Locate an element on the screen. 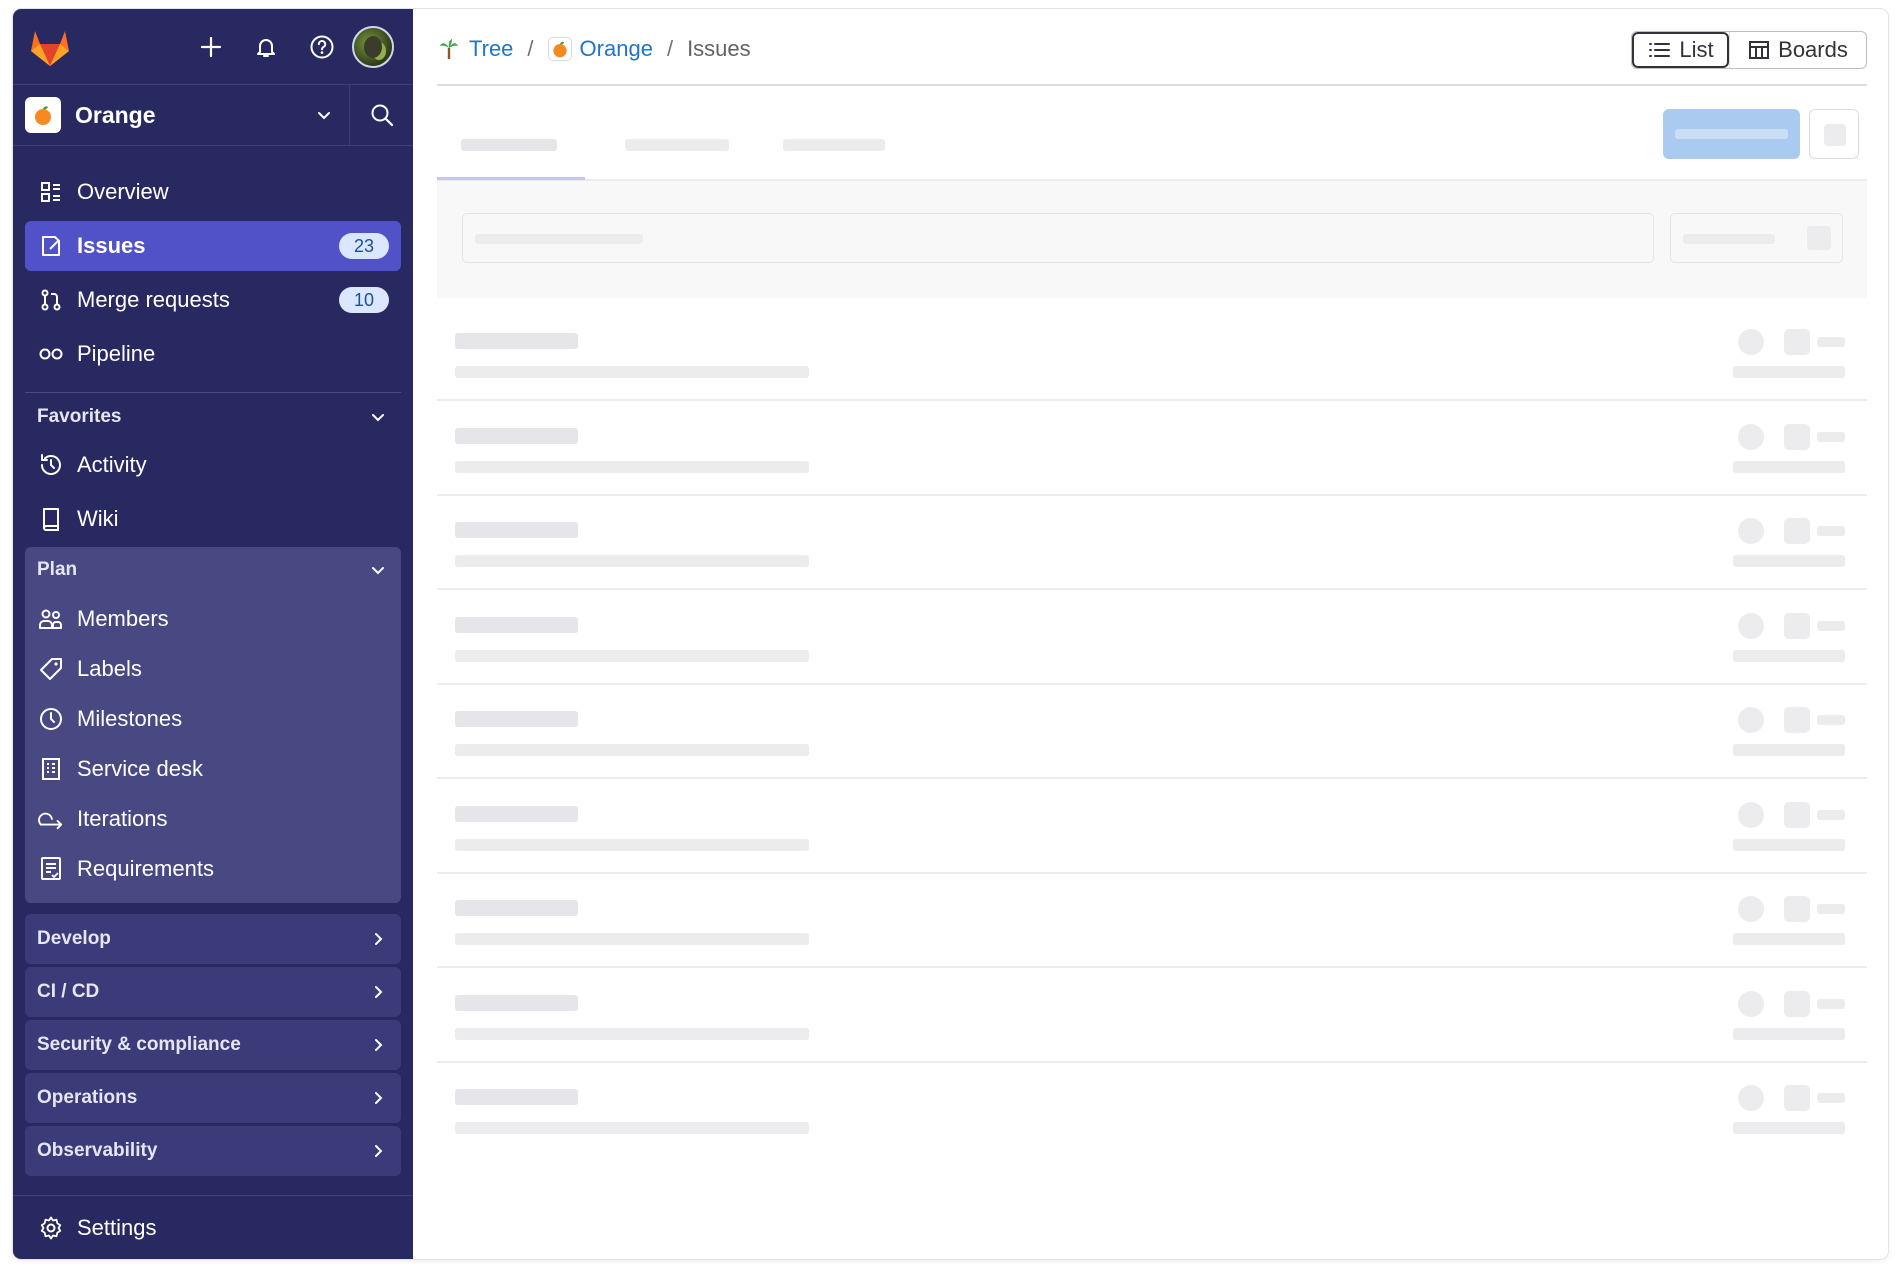 The width and height of the screenshot is (1900, 1275). sidebar-item-label: Issues is located at coordinates (111, 245).